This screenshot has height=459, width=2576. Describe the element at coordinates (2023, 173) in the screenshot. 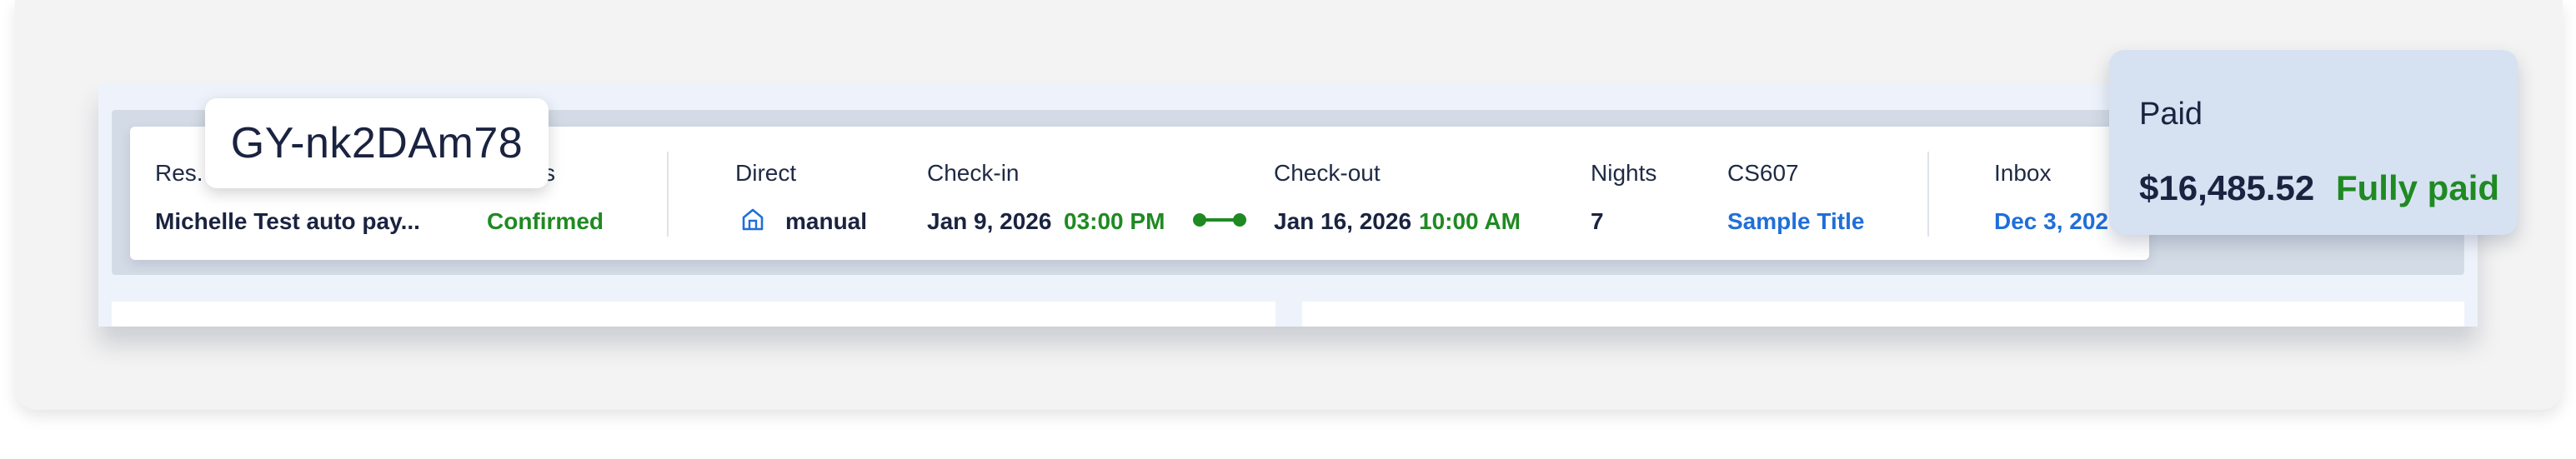

I see `inbox-label: Inbox` at that location.